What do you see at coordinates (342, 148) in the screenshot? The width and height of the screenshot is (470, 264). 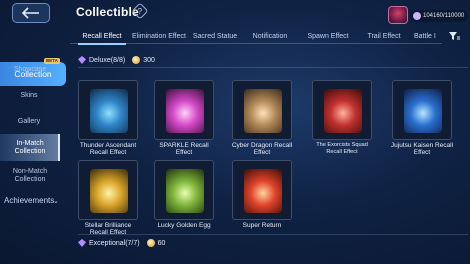 I see `card-name: The Exorcists Squad Recall Effect` at bounding box center [342, 148].